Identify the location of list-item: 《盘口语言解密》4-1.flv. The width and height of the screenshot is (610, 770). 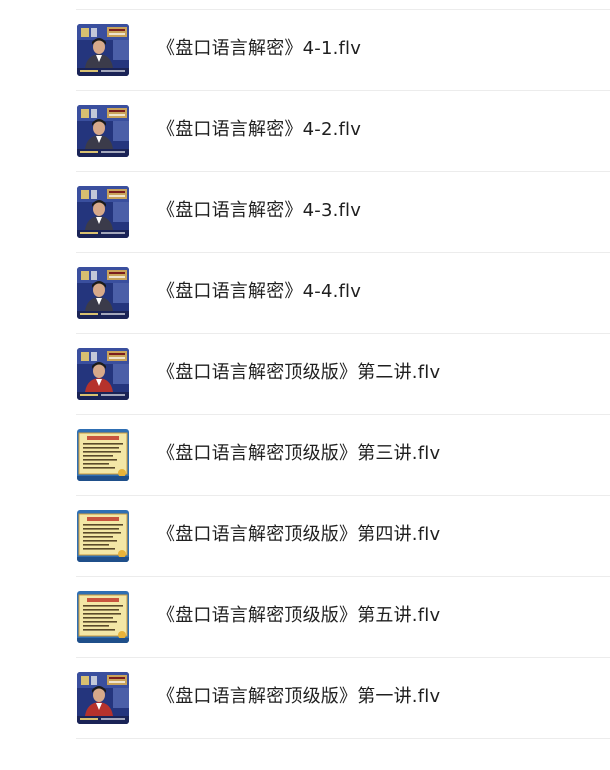
(305, 50).